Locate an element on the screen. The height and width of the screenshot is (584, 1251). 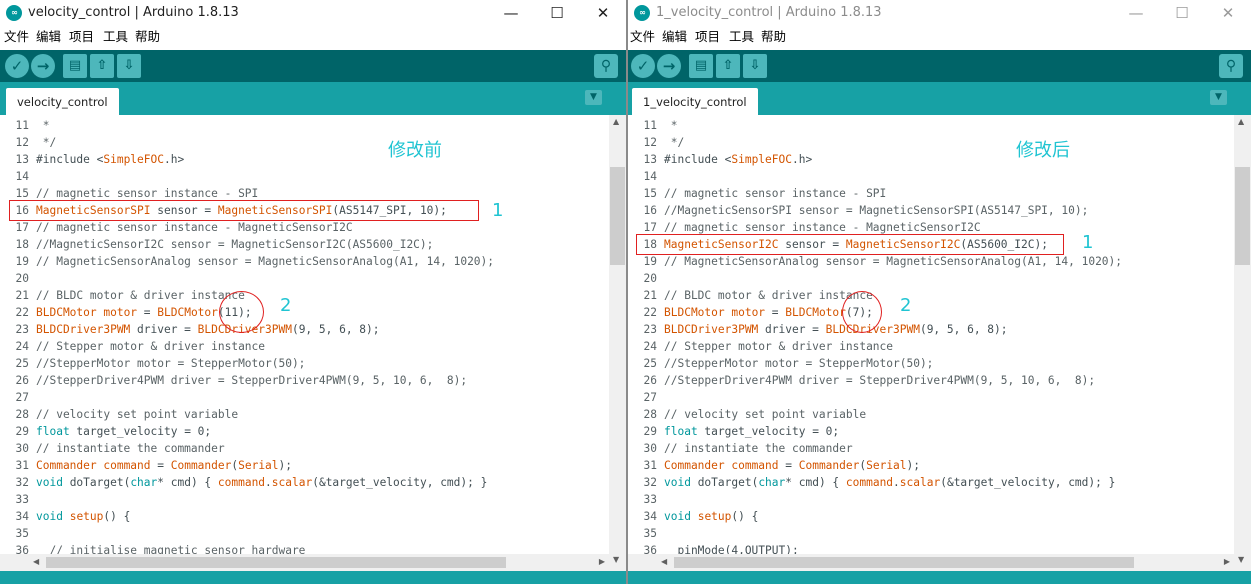
code-token: */ is located at coordinates (46, 142).